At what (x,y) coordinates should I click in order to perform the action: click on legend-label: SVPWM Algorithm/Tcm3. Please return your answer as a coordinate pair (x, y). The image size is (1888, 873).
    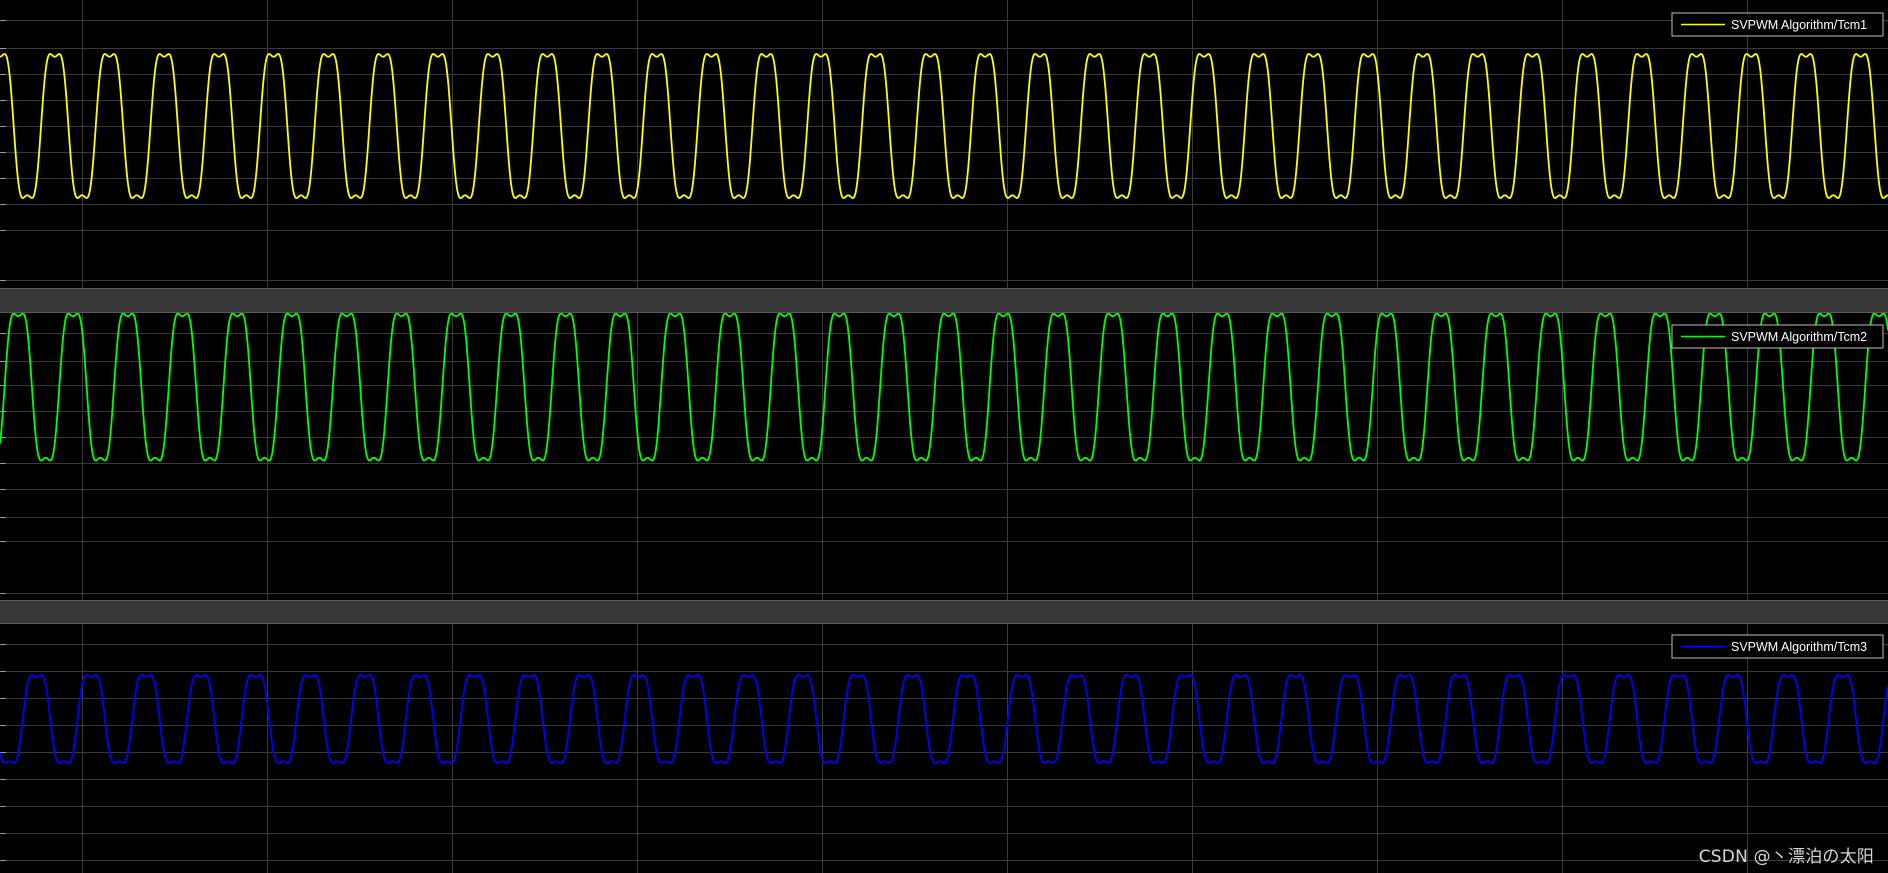
    Looking at the image, I should click on (1799, 647).